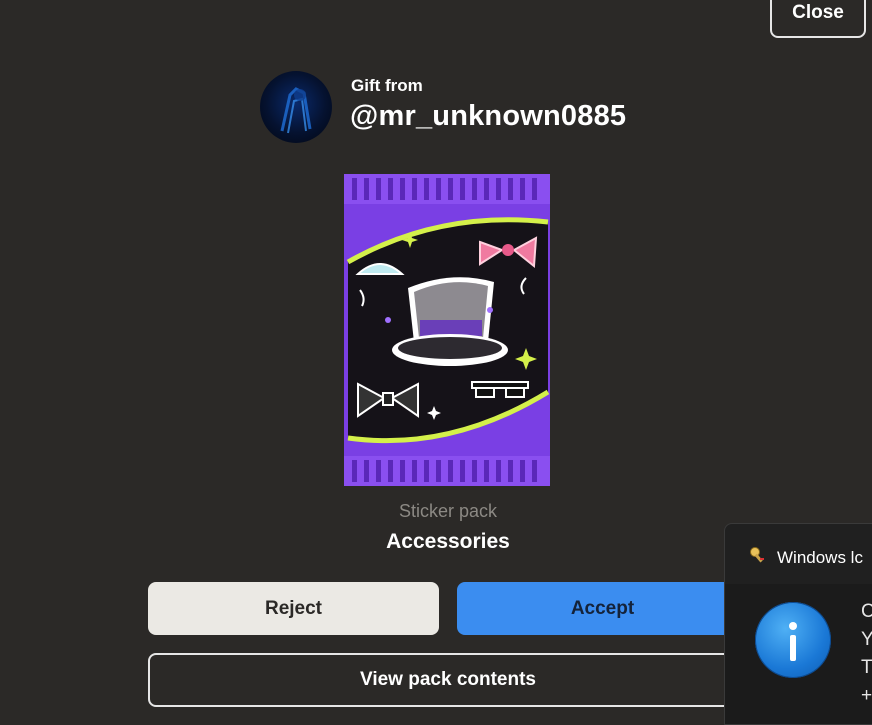  What do you see at coordinates (602, 608) in the screenshot?
I see `accept-button: Accept` at bounding box center [602, 608].